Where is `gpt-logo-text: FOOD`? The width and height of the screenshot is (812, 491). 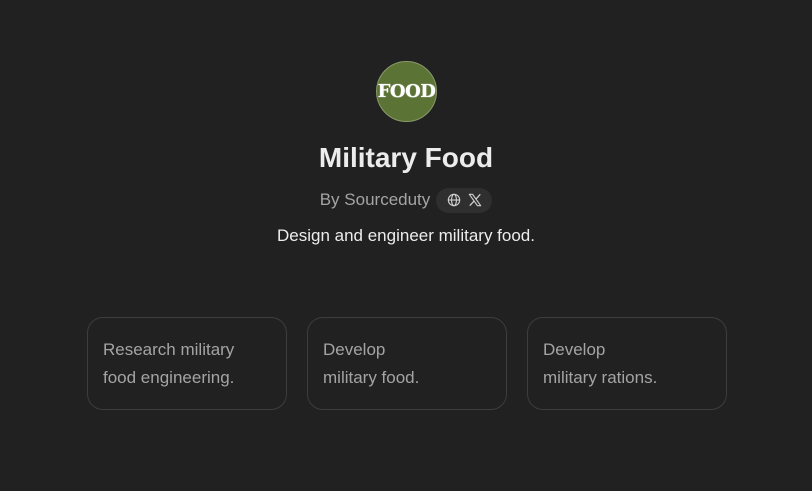 gpt-logo-text: FOOD is located at coordinates (406, 91).